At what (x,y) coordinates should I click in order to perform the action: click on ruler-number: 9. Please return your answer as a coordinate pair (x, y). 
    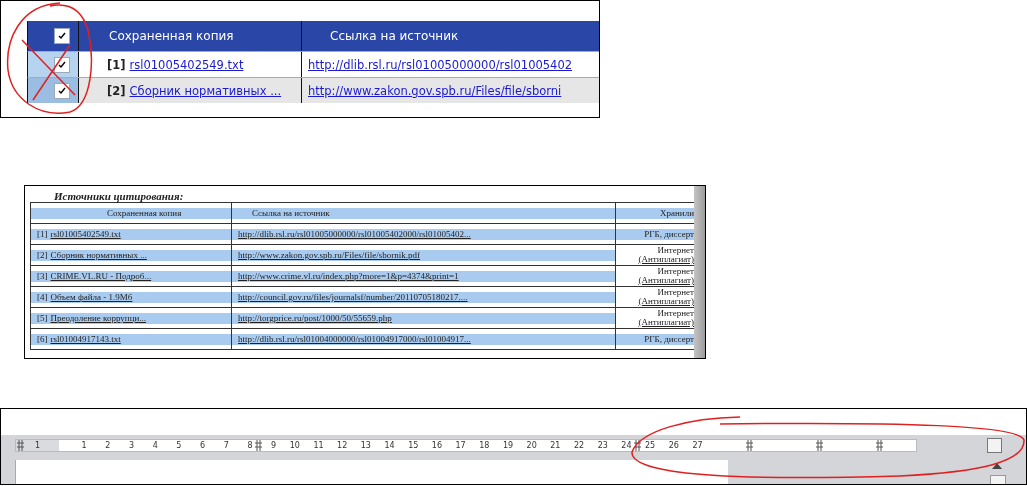
    Looking at the image, I should click on (273, 445).